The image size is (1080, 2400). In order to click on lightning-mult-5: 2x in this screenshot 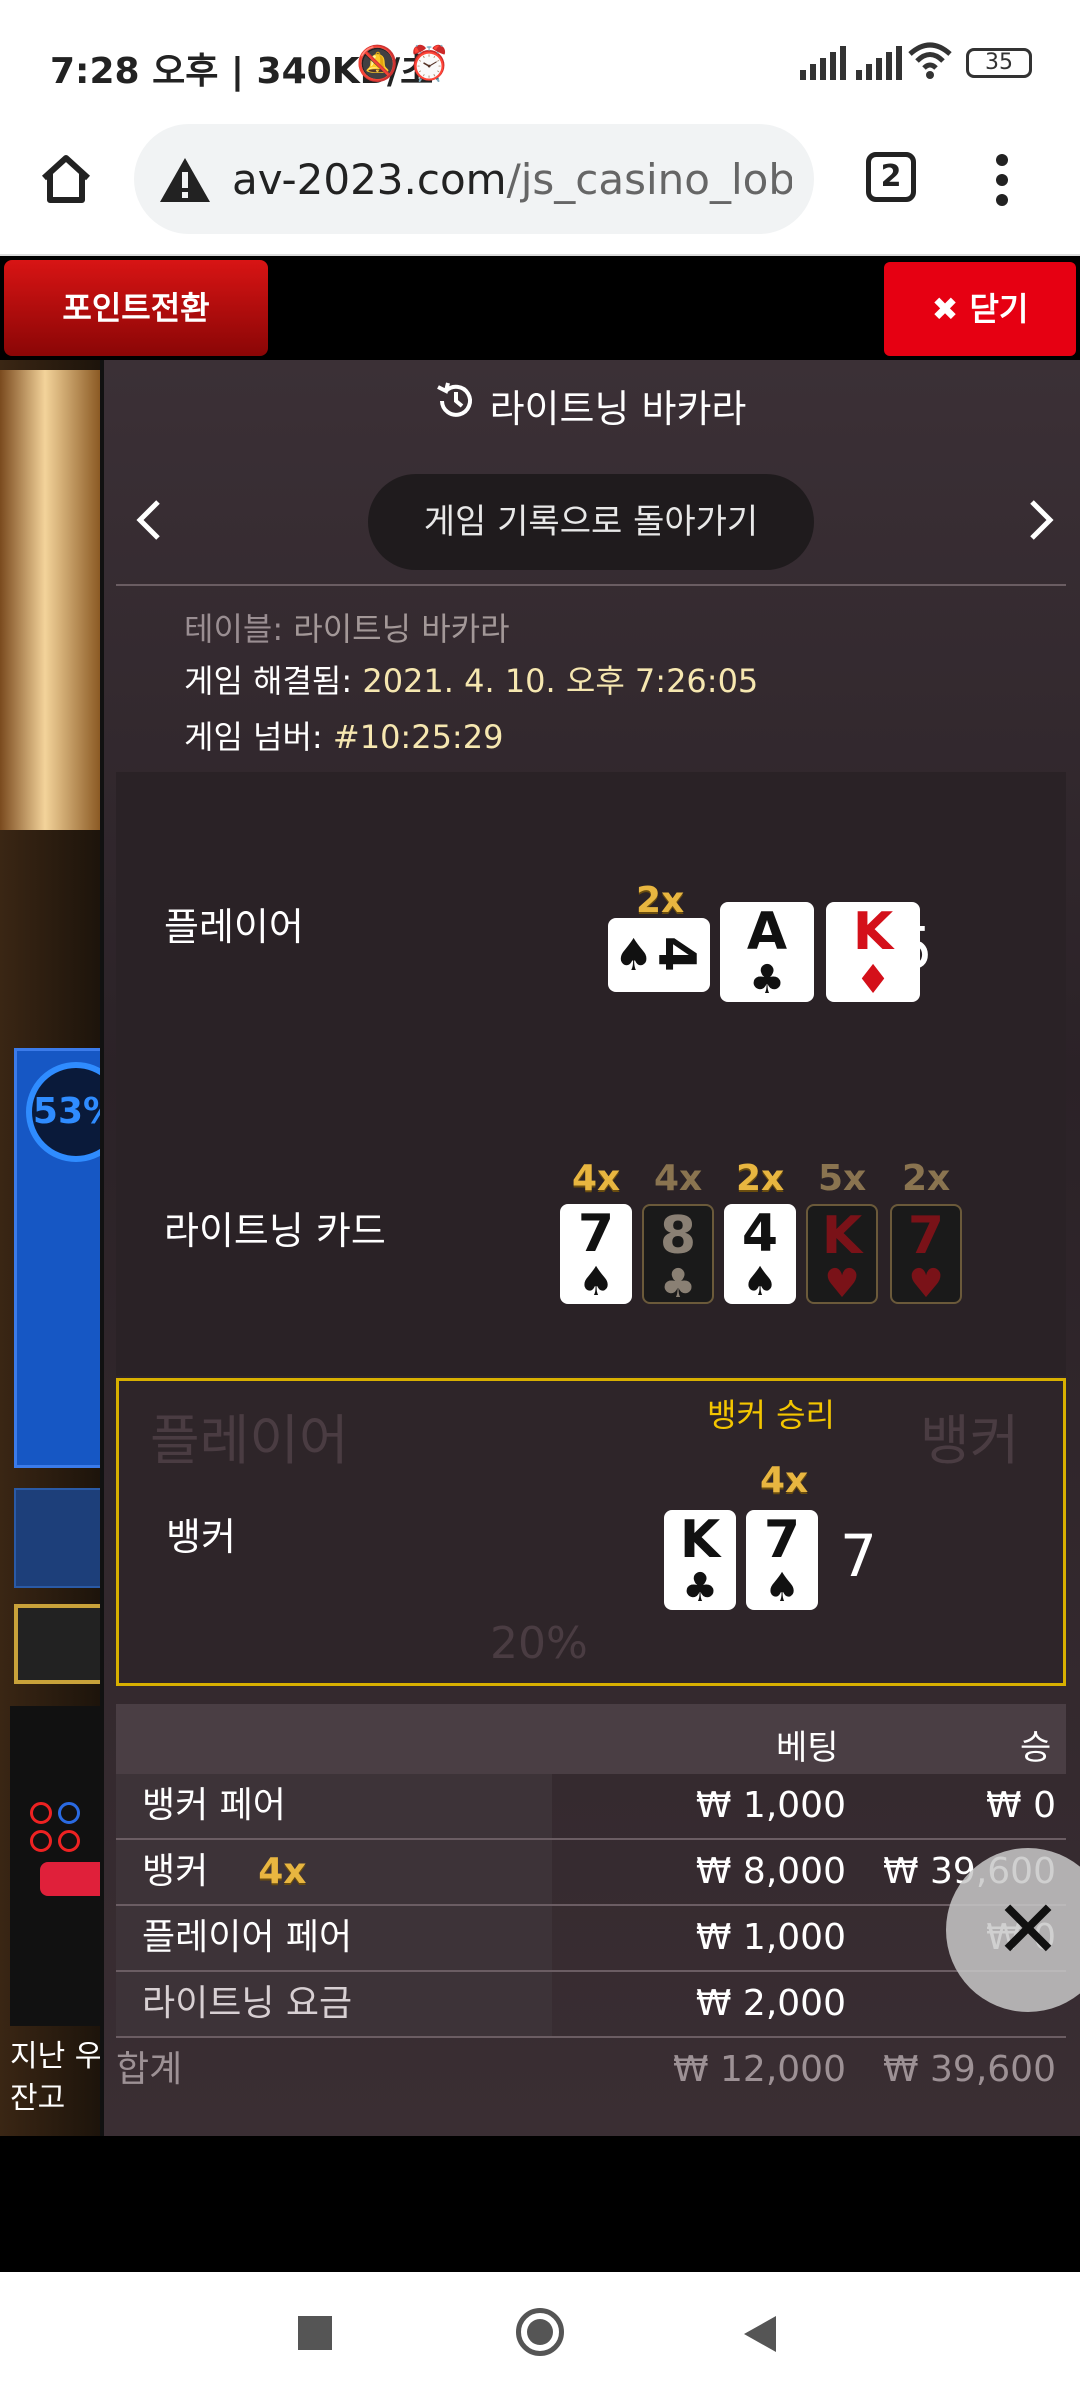, I will do `click(926, 1178)`.